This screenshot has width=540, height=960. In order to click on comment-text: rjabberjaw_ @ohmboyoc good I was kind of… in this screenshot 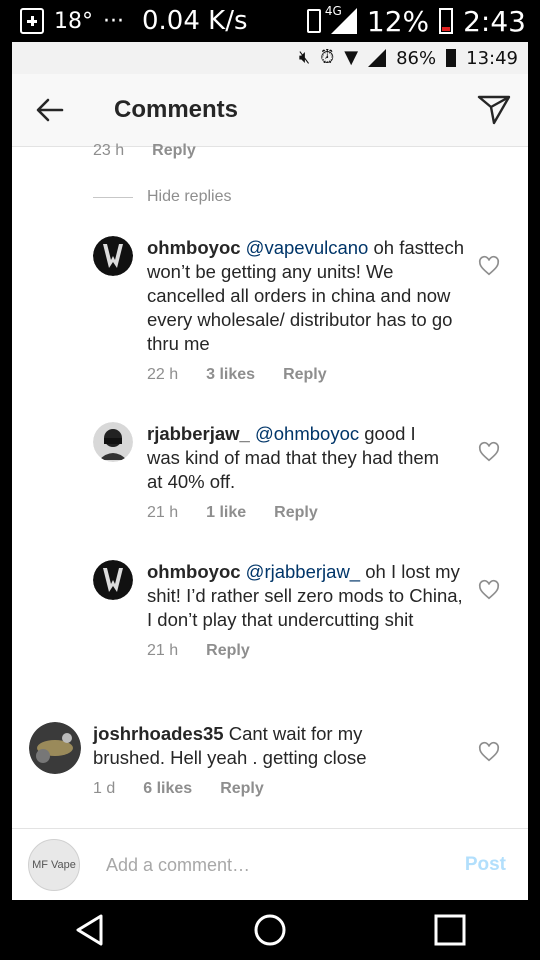, I will do `click(297, 458)`.